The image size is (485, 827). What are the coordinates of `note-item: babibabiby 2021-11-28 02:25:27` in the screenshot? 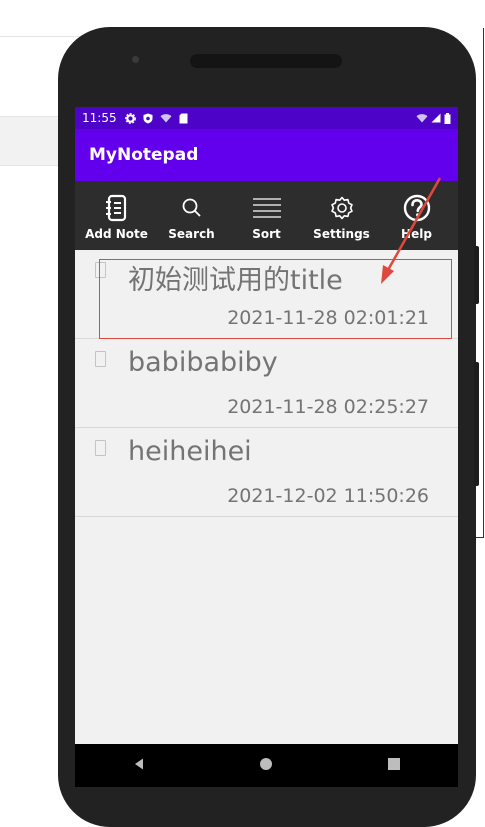 It's located at (266, 383).